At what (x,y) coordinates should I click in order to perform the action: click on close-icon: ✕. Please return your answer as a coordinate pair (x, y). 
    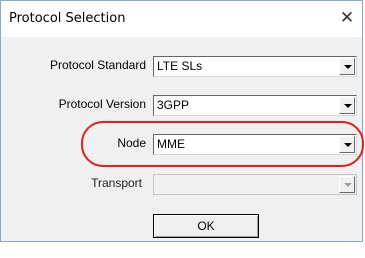
    Looking at the image, I should click on (347, 18).